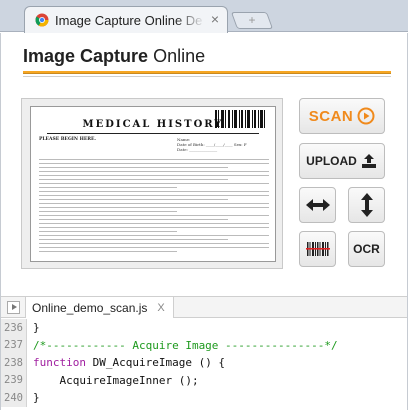 The image size is (408, 410). I want to click on browser-tab-bar: Image Capture Online Demo × +, so click(204, 16).